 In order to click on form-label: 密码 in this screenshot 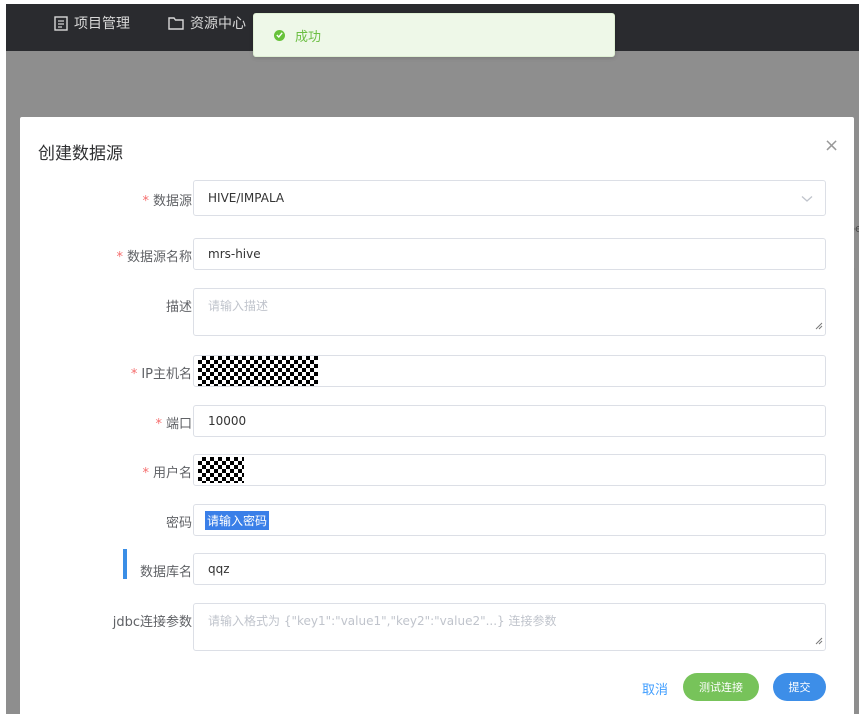, I will do `click(178, 523)`.